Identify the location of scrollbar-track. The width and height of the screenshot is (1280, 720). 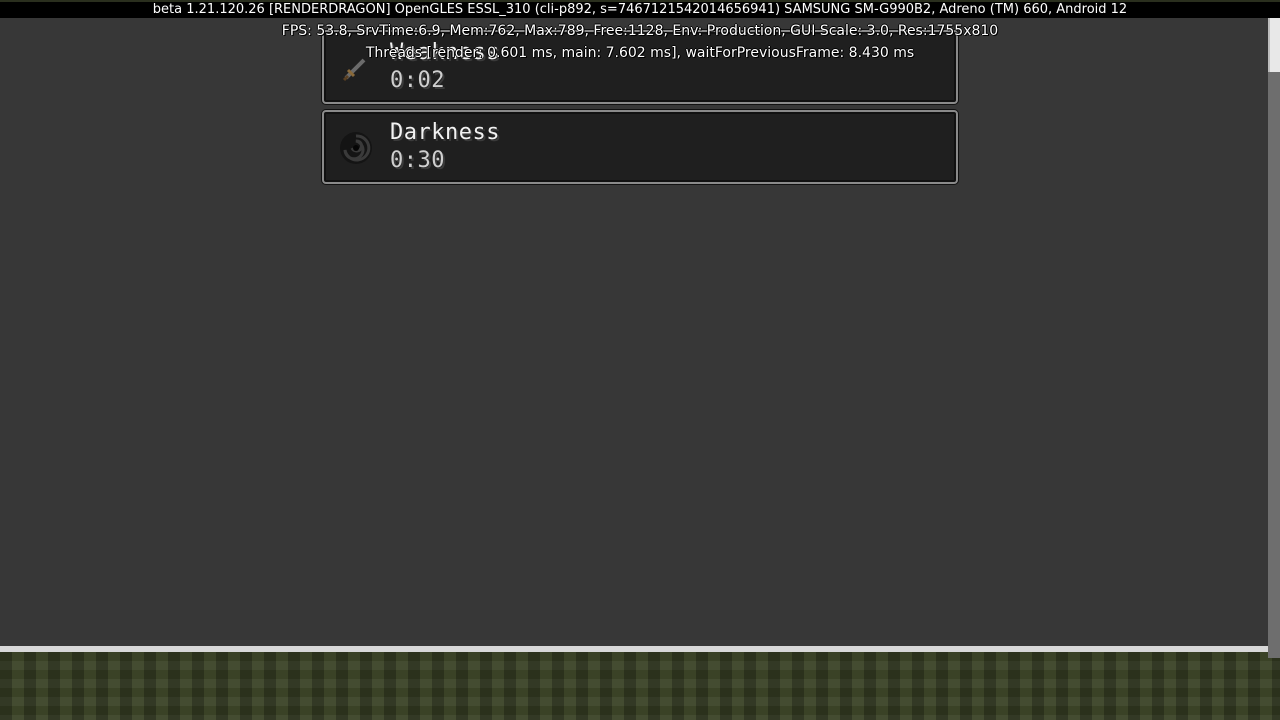
(1274, 365).